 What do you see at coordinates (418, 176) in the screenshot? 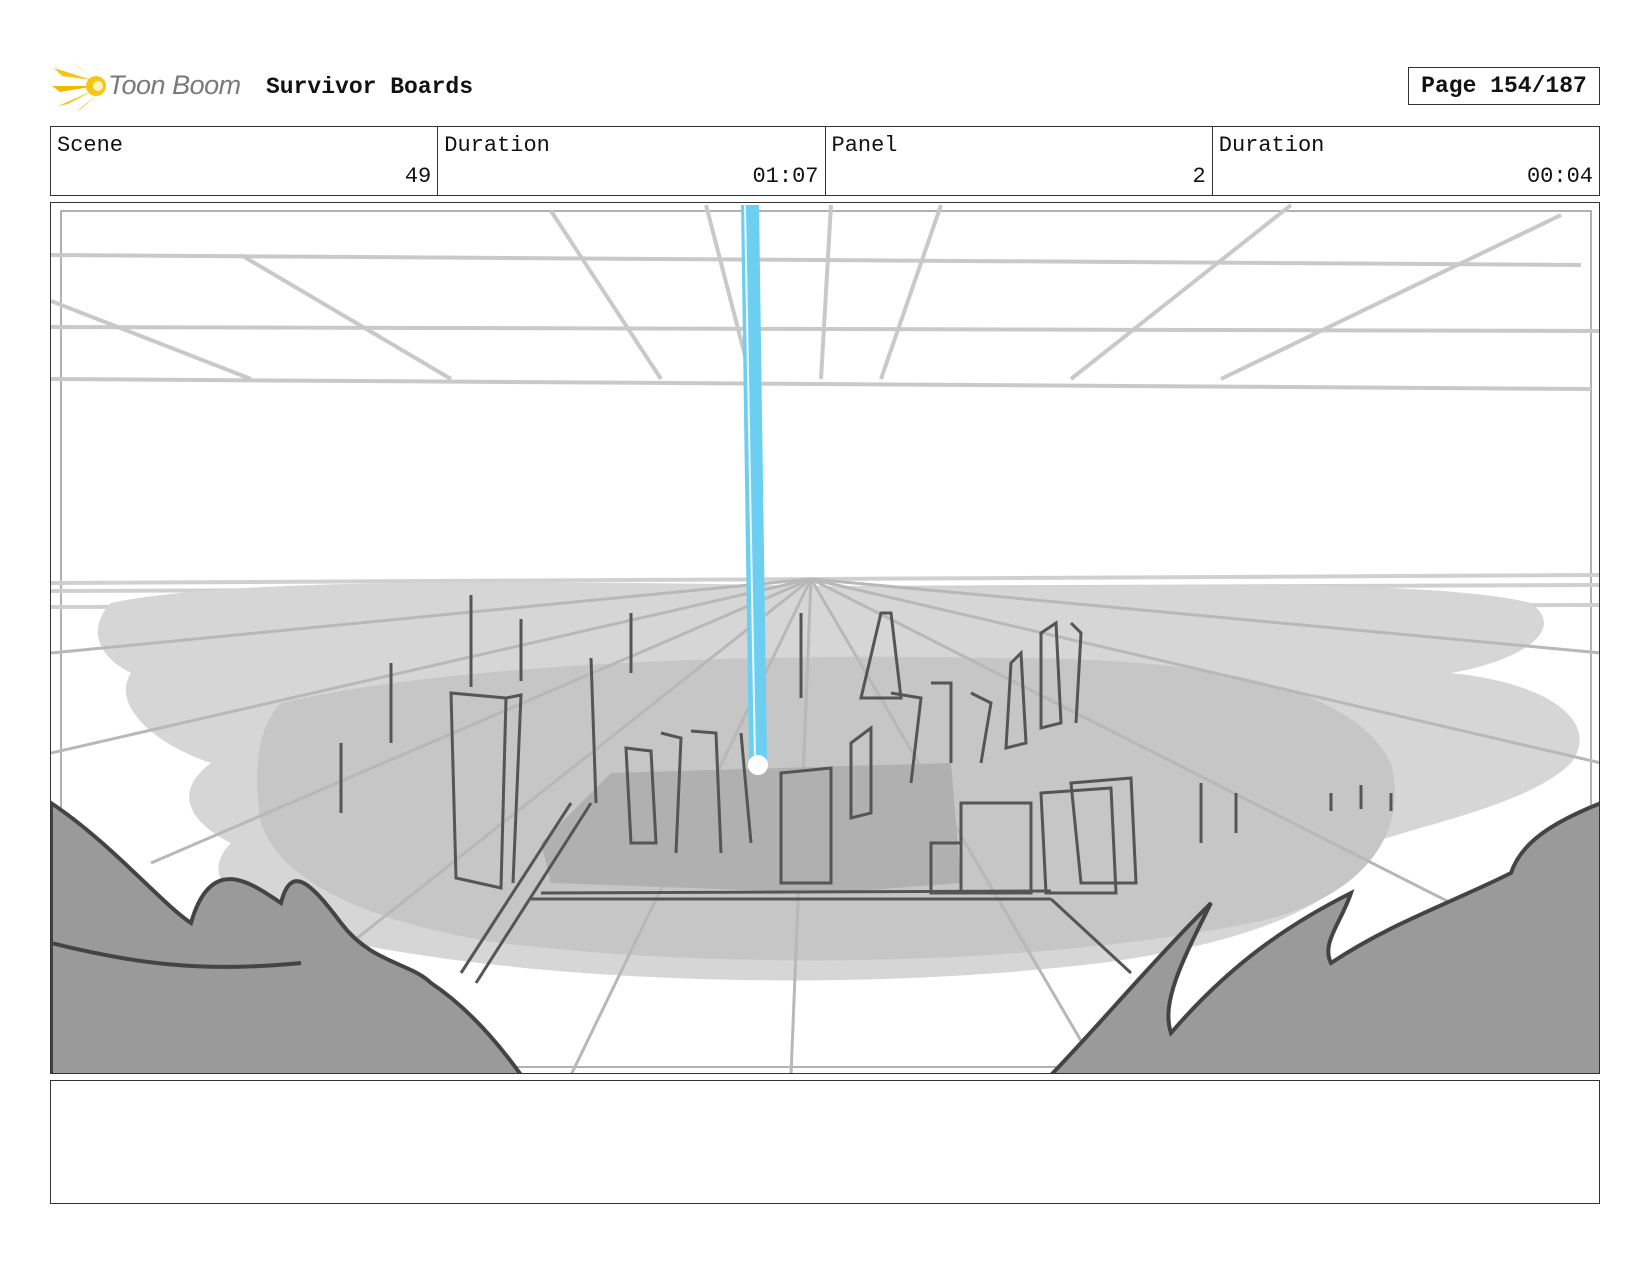
I see `scene-value: 49` at bounding box center [418, 176].